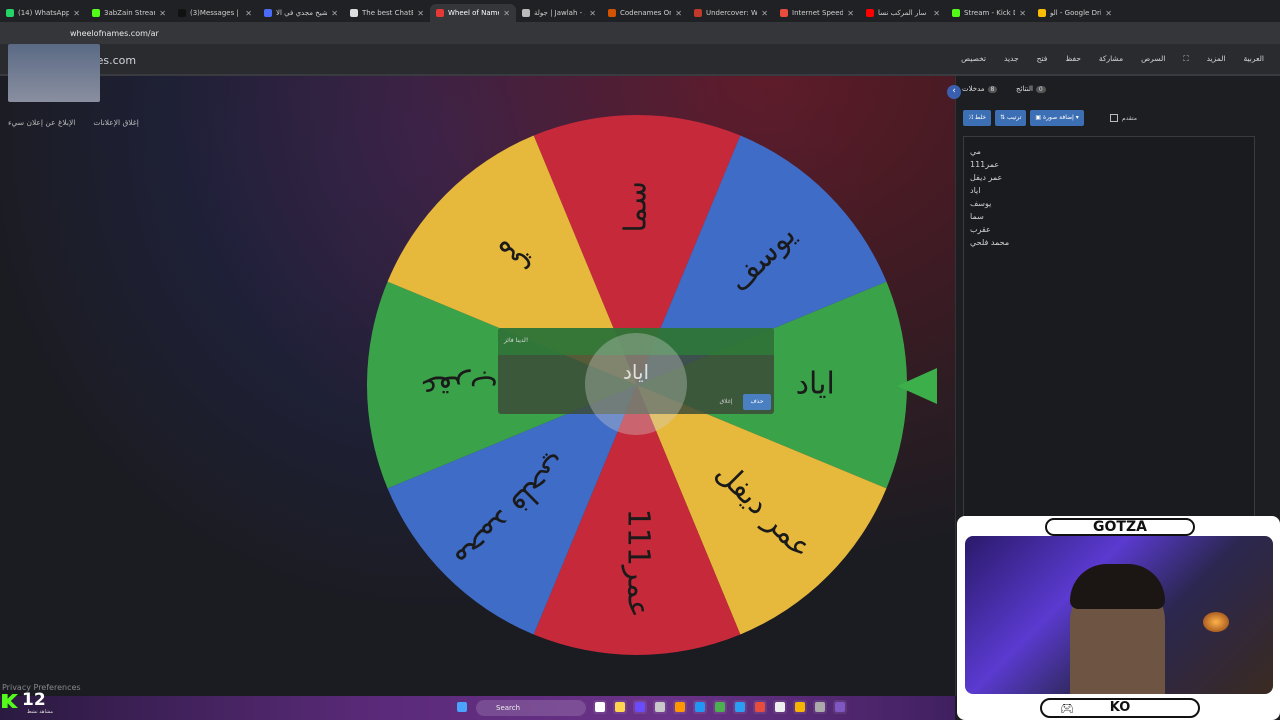  I want to click on wheel-hub, so click(636, 384).